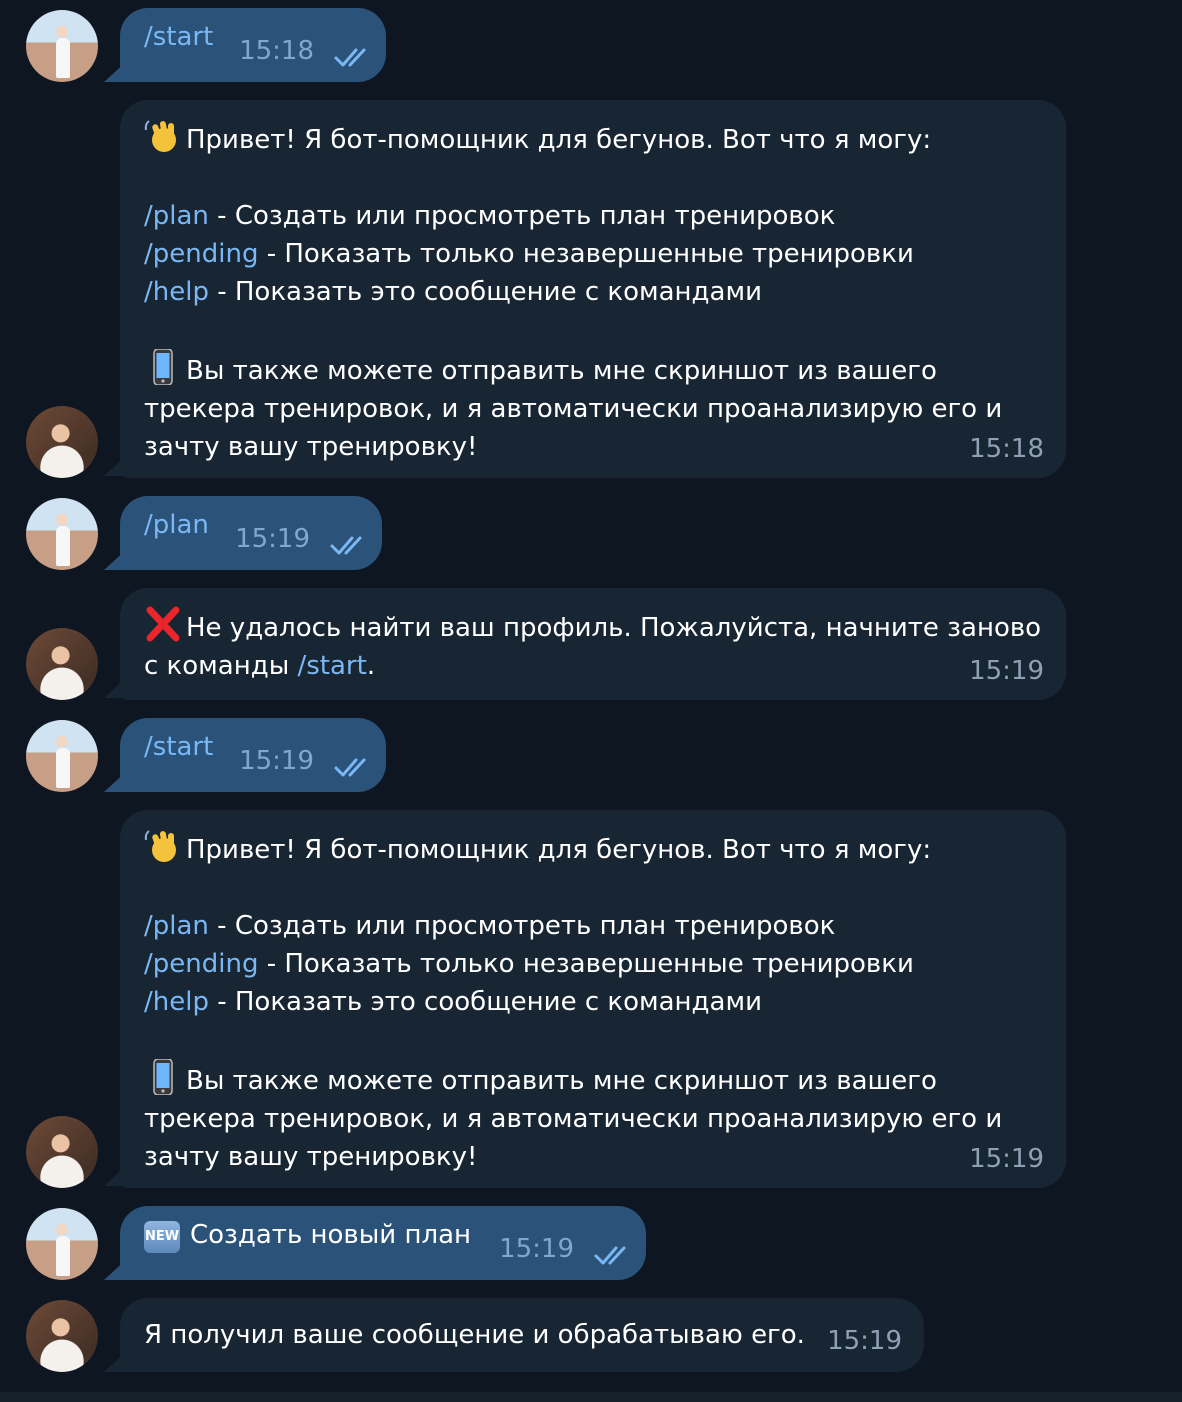  Describe the element at coordinates (371, 666) in the screenshot. I see `punctuation: .` at that location.